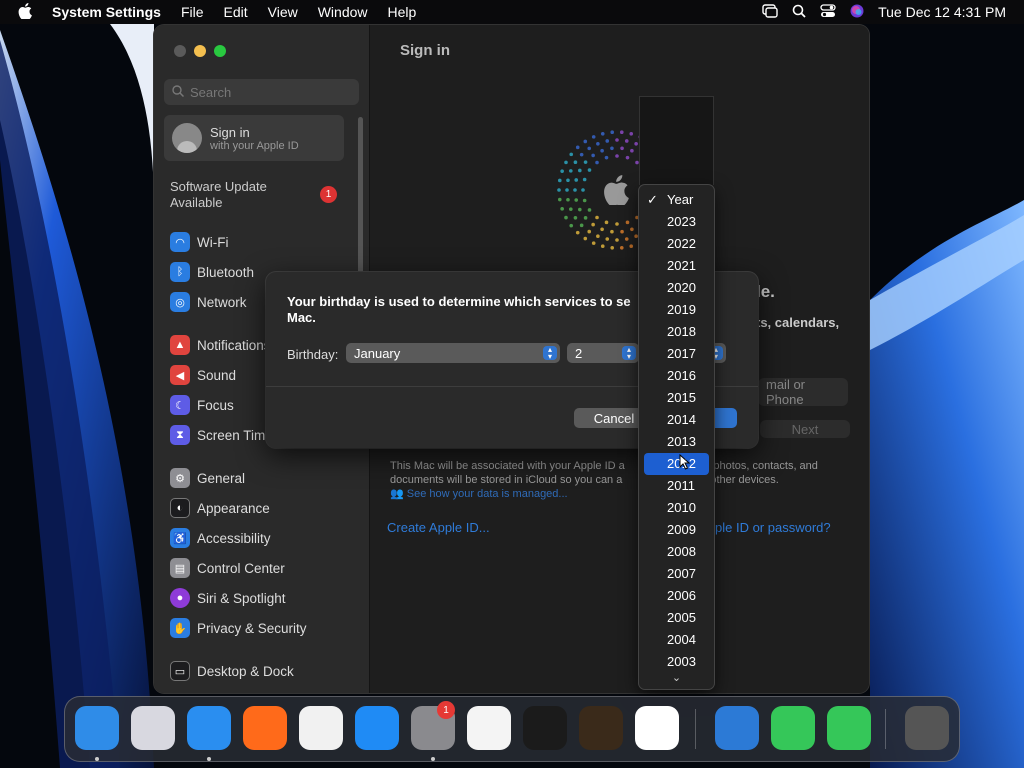  Describe the element at coordinates (261, 92) in the screenshot. I see `sidebar-search-field: Search` at that location.